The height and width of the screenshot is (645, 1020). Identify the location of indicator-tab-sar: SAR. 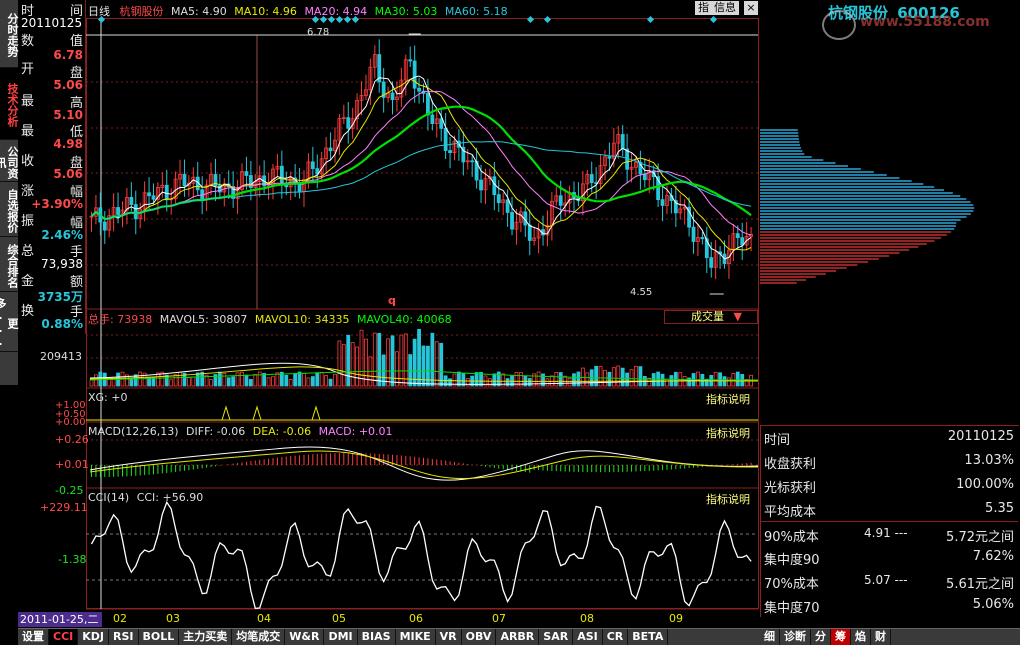
(556, 637).